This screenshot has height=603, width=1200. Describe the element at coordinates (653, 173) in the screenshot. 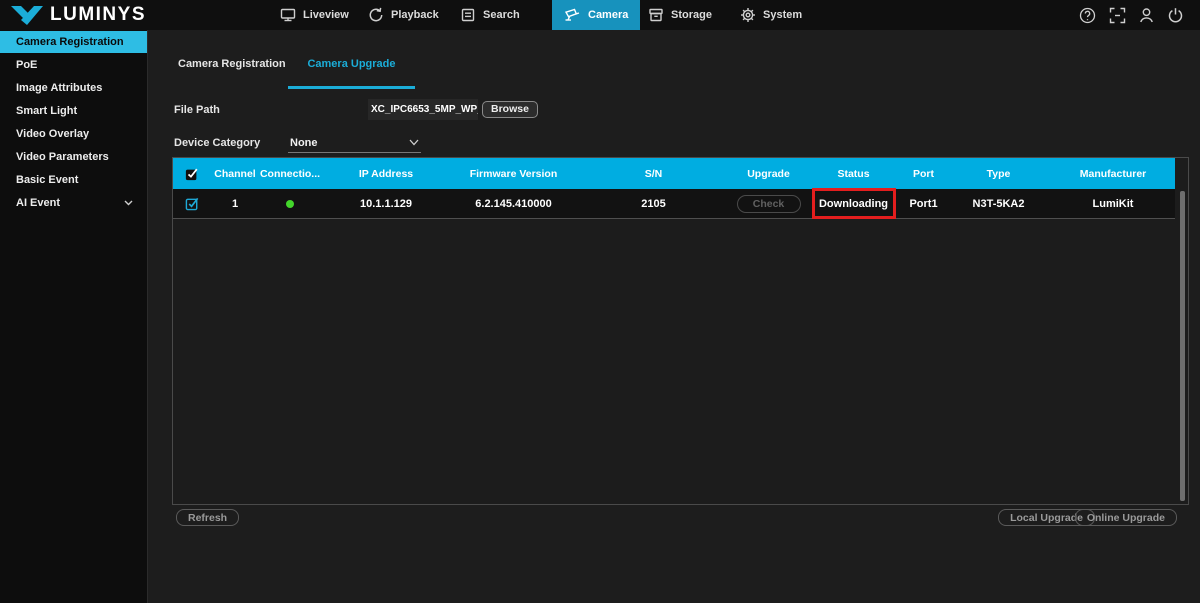

I see `col-header-sn: S/N` at that location.